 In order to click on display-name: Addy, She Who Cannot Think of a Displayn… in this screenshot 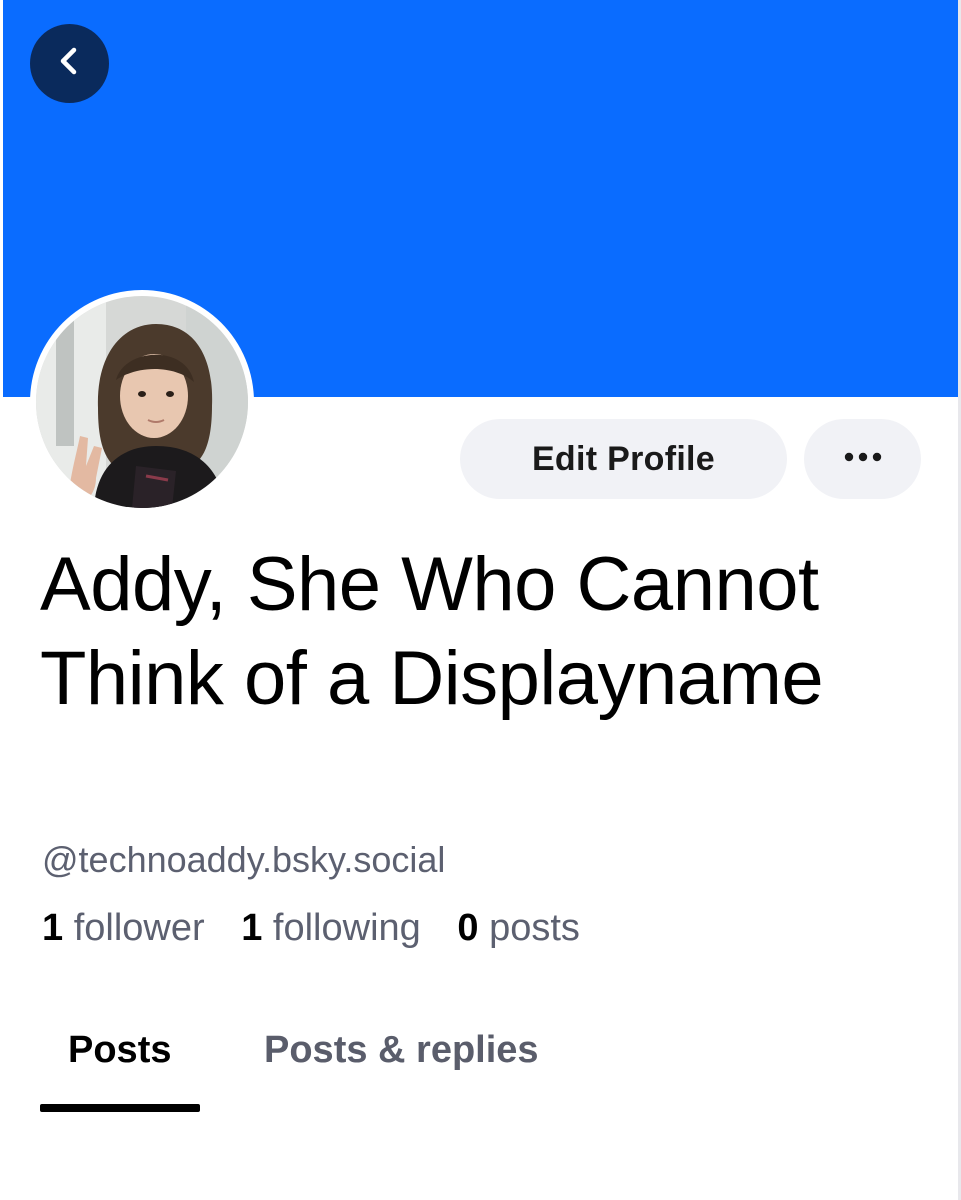, I will do `click(432, 631)`.